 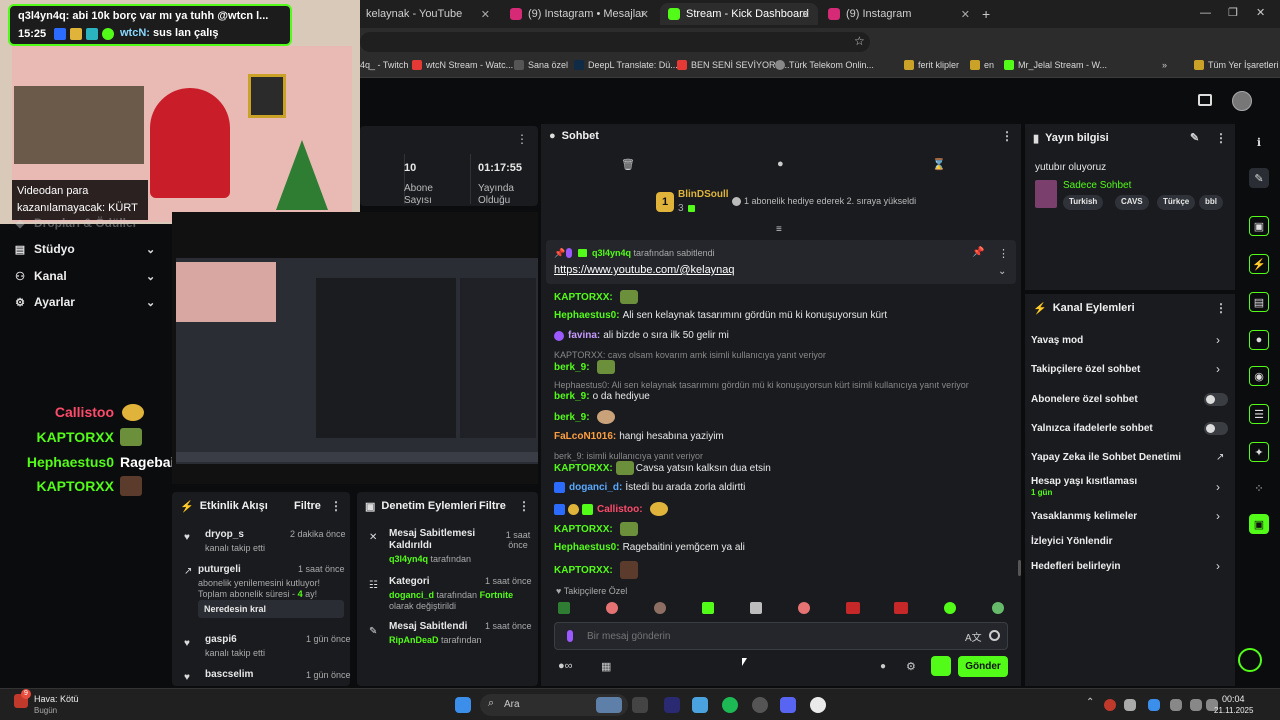 What do you see at coordinates (1259, 452) in the screenshot?
I see `wrench-icon: ✦` at bounding box center [1259, 452].